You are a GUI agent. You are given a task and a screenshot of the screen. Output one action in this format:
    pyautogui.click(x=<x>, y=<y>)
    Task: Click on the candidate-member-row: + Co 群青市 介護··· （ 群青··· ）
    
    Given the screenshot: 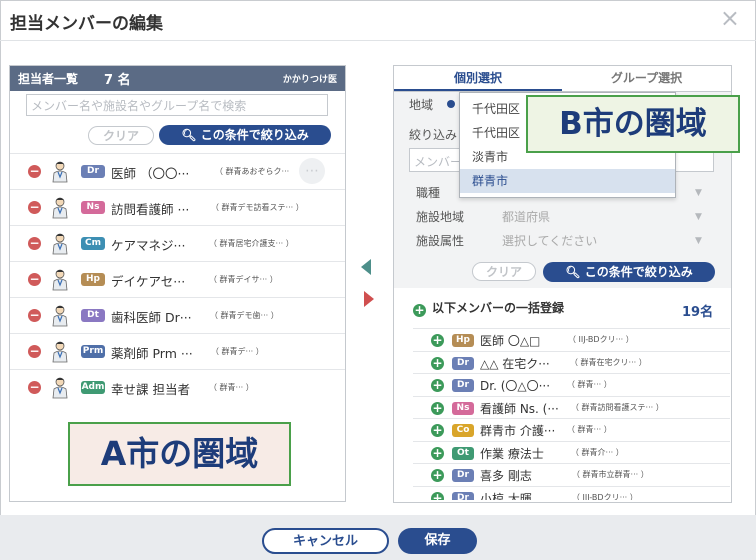 What is the action you would take?
    pyautogui.click(x=571, y=429)
    